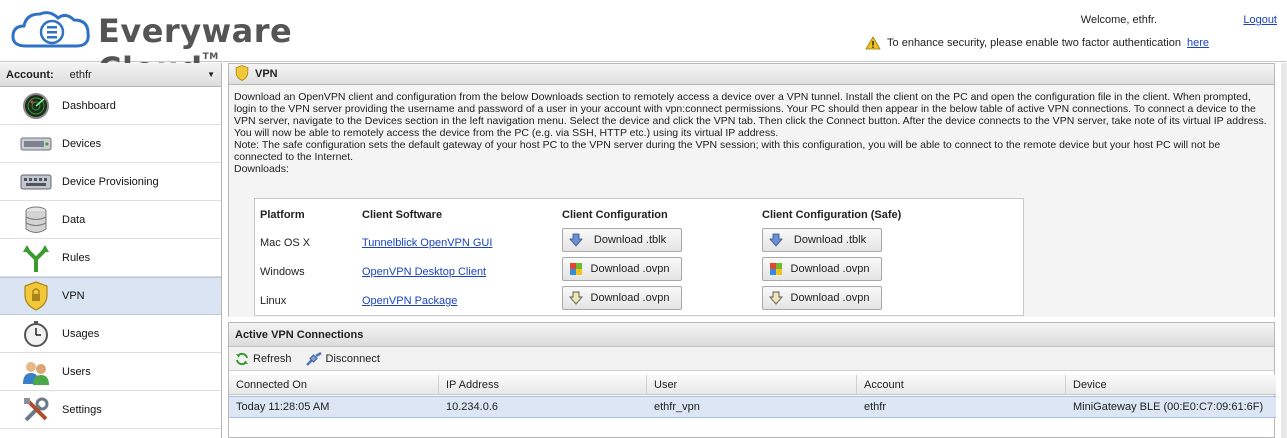  Describe the element at coordinates (875, 407) in the screenshot. I see `cell-account: ethfr` at that location.